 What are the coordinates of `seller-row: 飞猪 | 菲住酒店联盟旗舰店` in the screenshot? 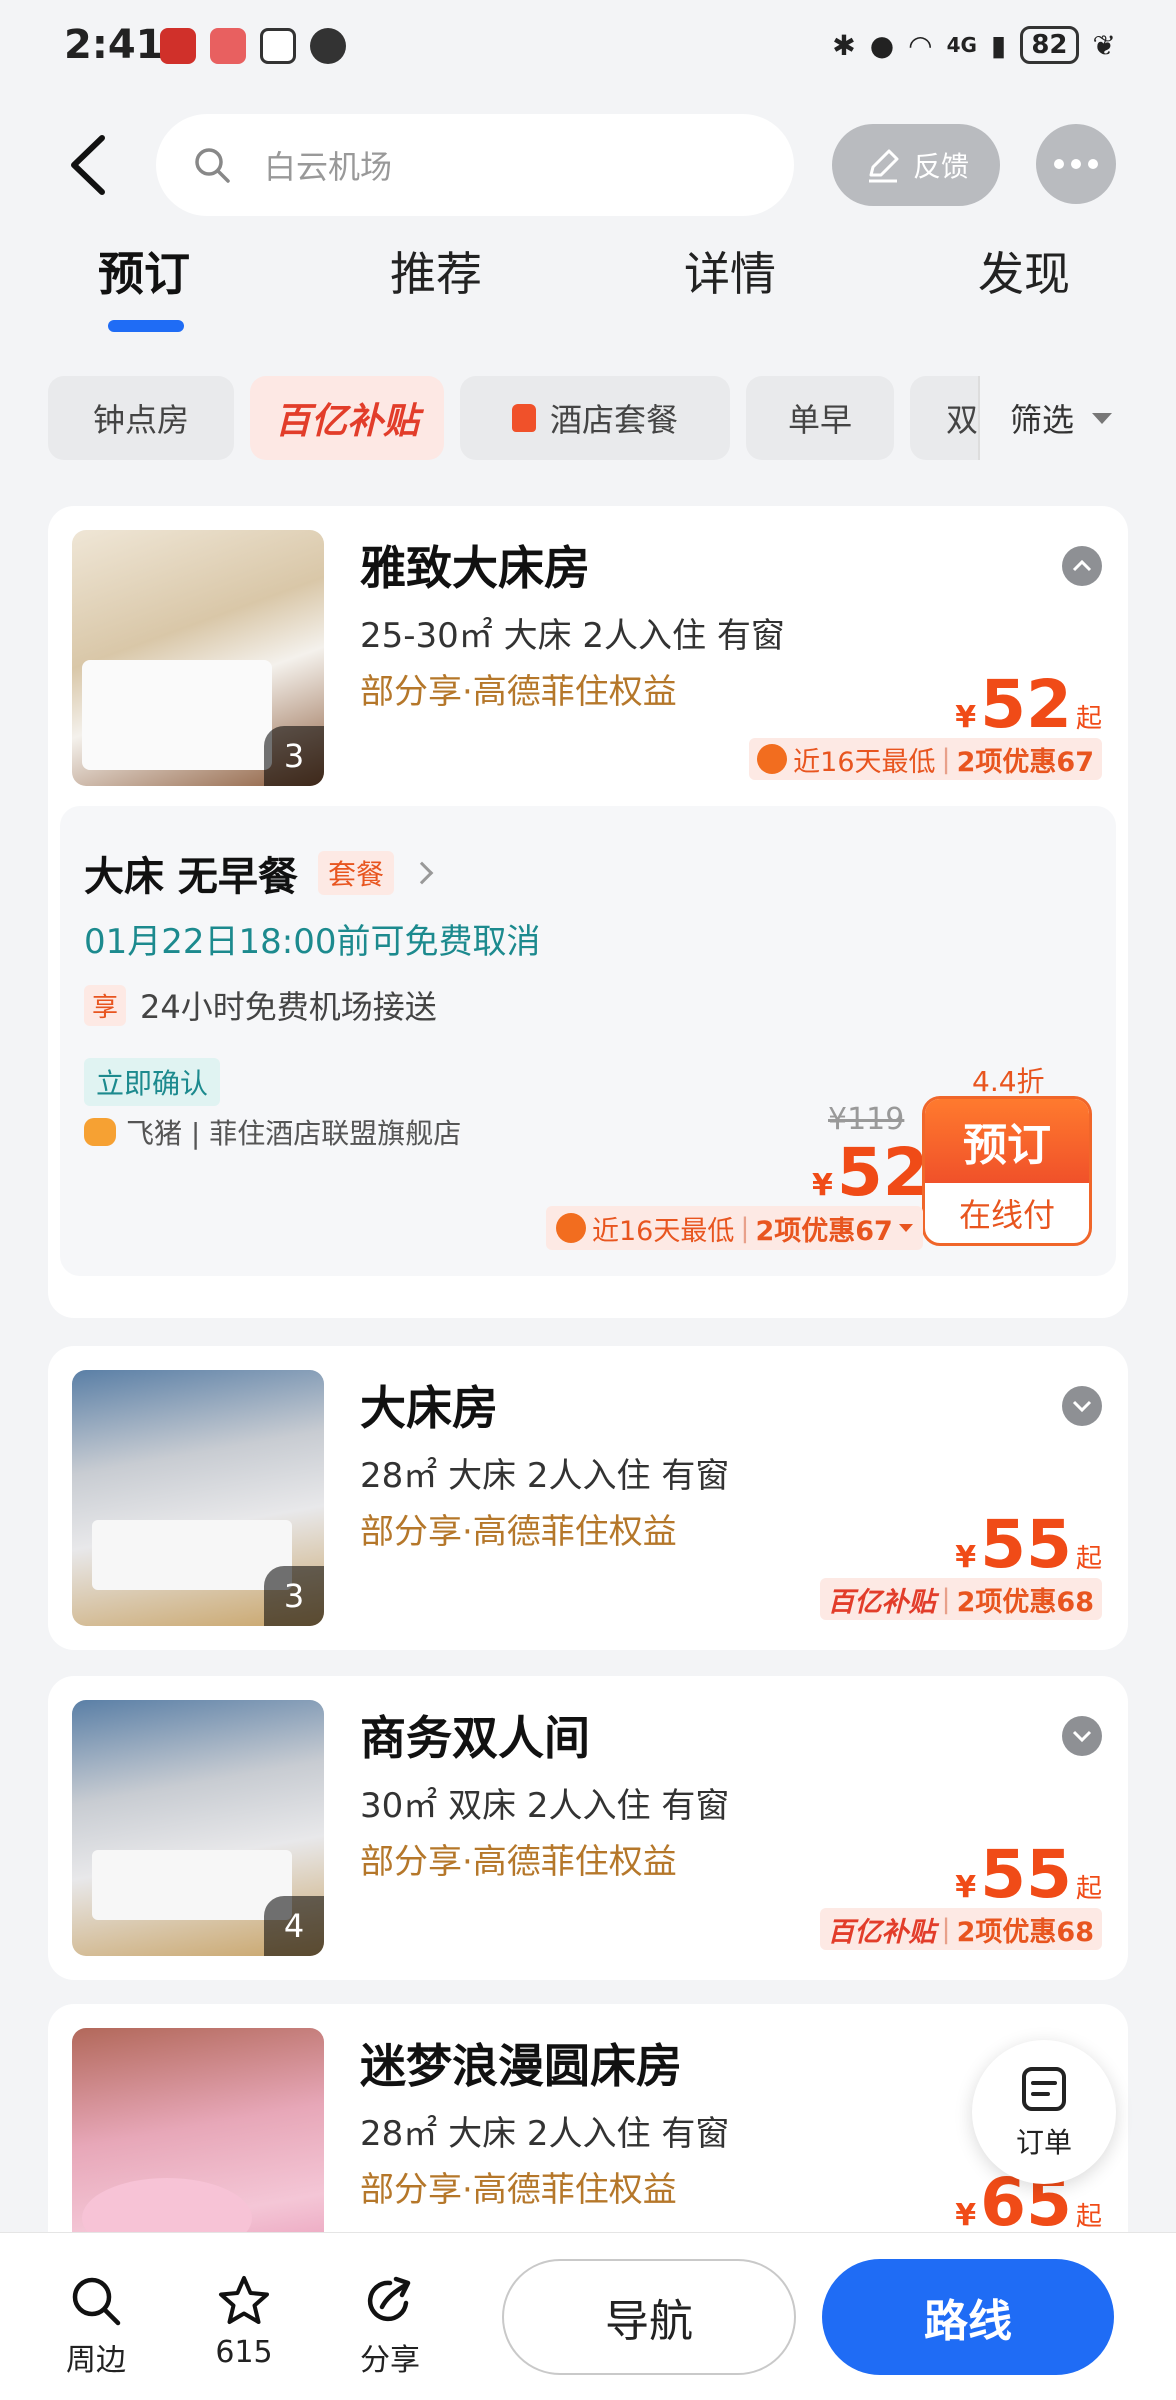 It's located at (272, 1132).